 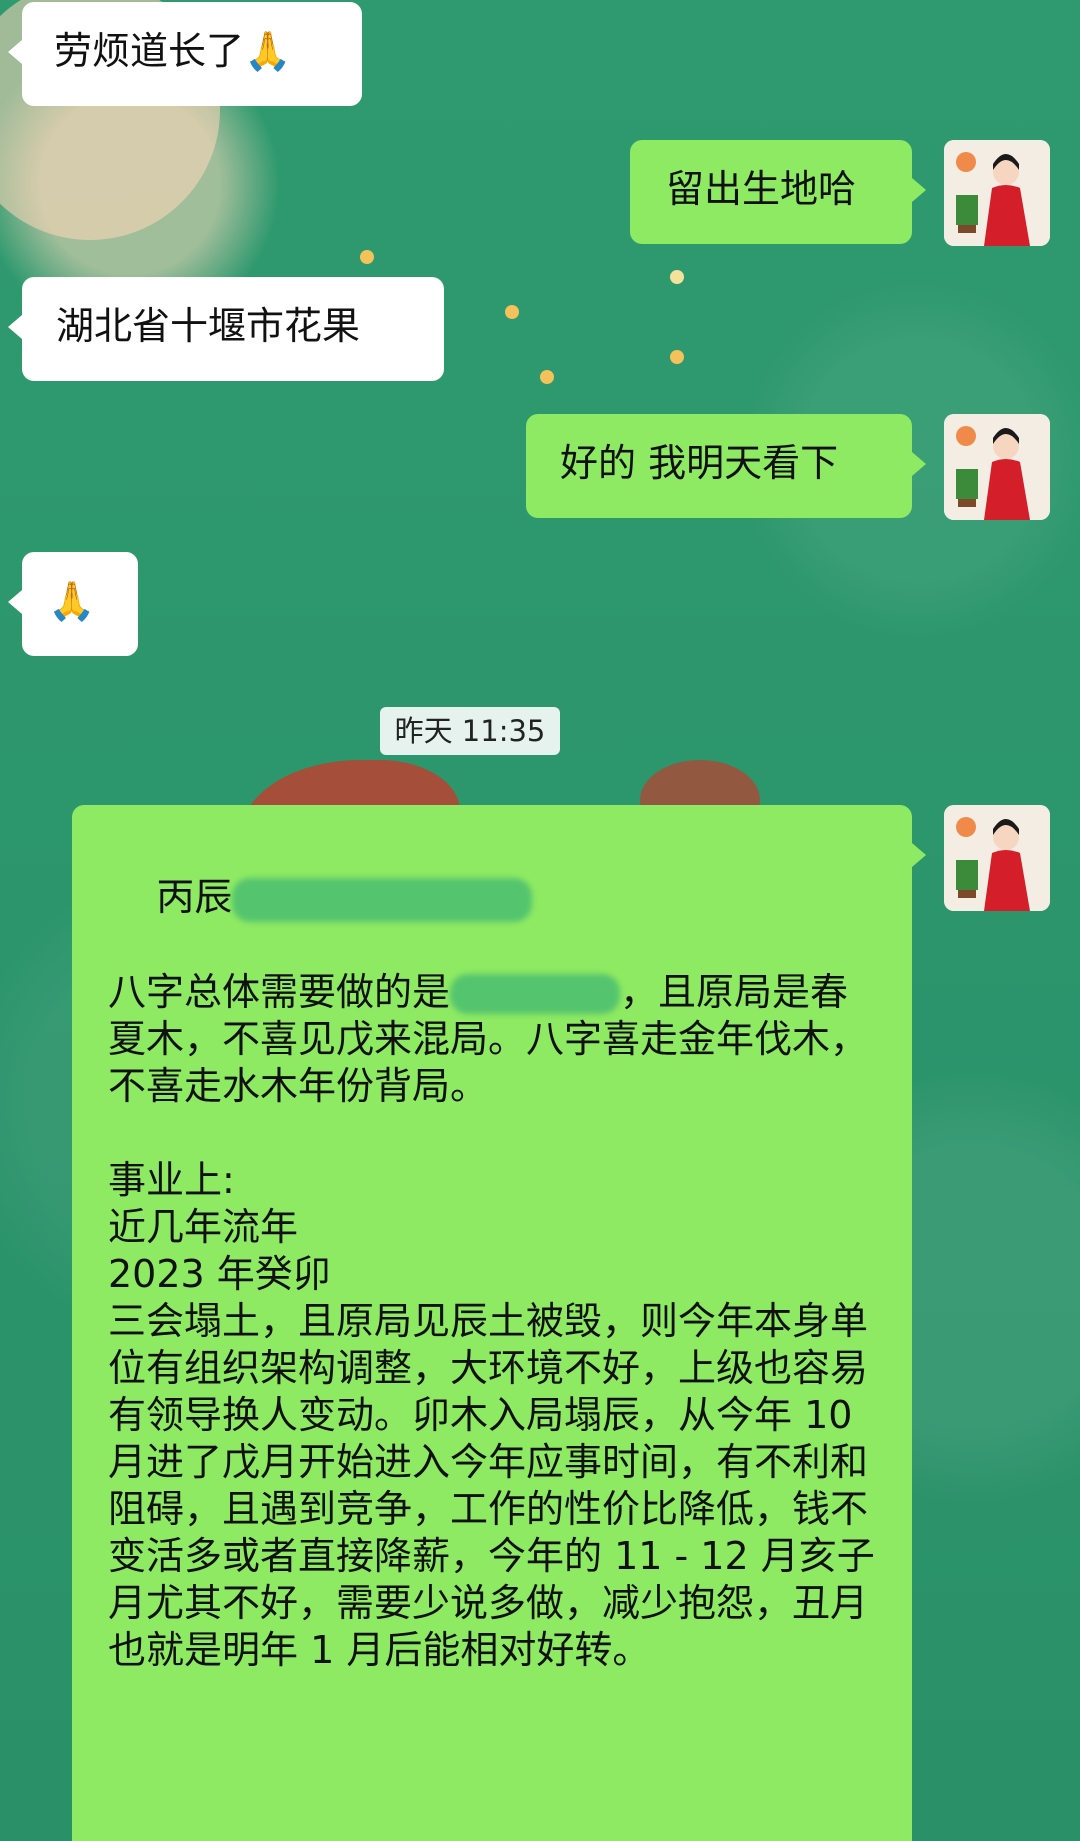 I want to click on timestamp: 昨天 11:35, so click(x=470, y=731).